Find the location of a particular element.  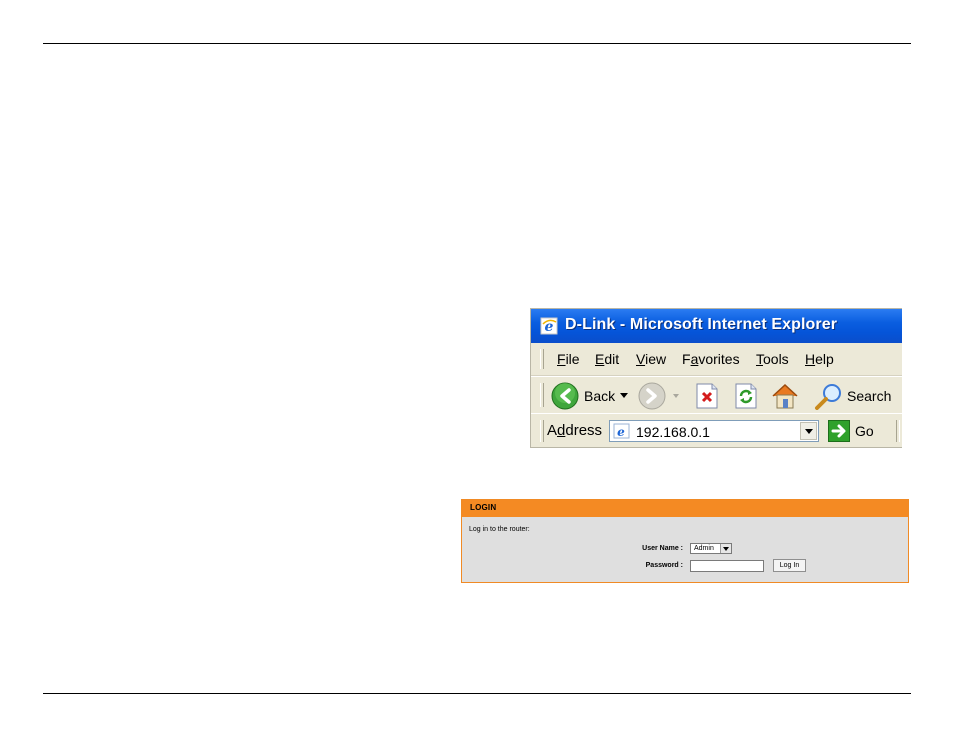

address-label: Address is located at coordinates (575, 430).